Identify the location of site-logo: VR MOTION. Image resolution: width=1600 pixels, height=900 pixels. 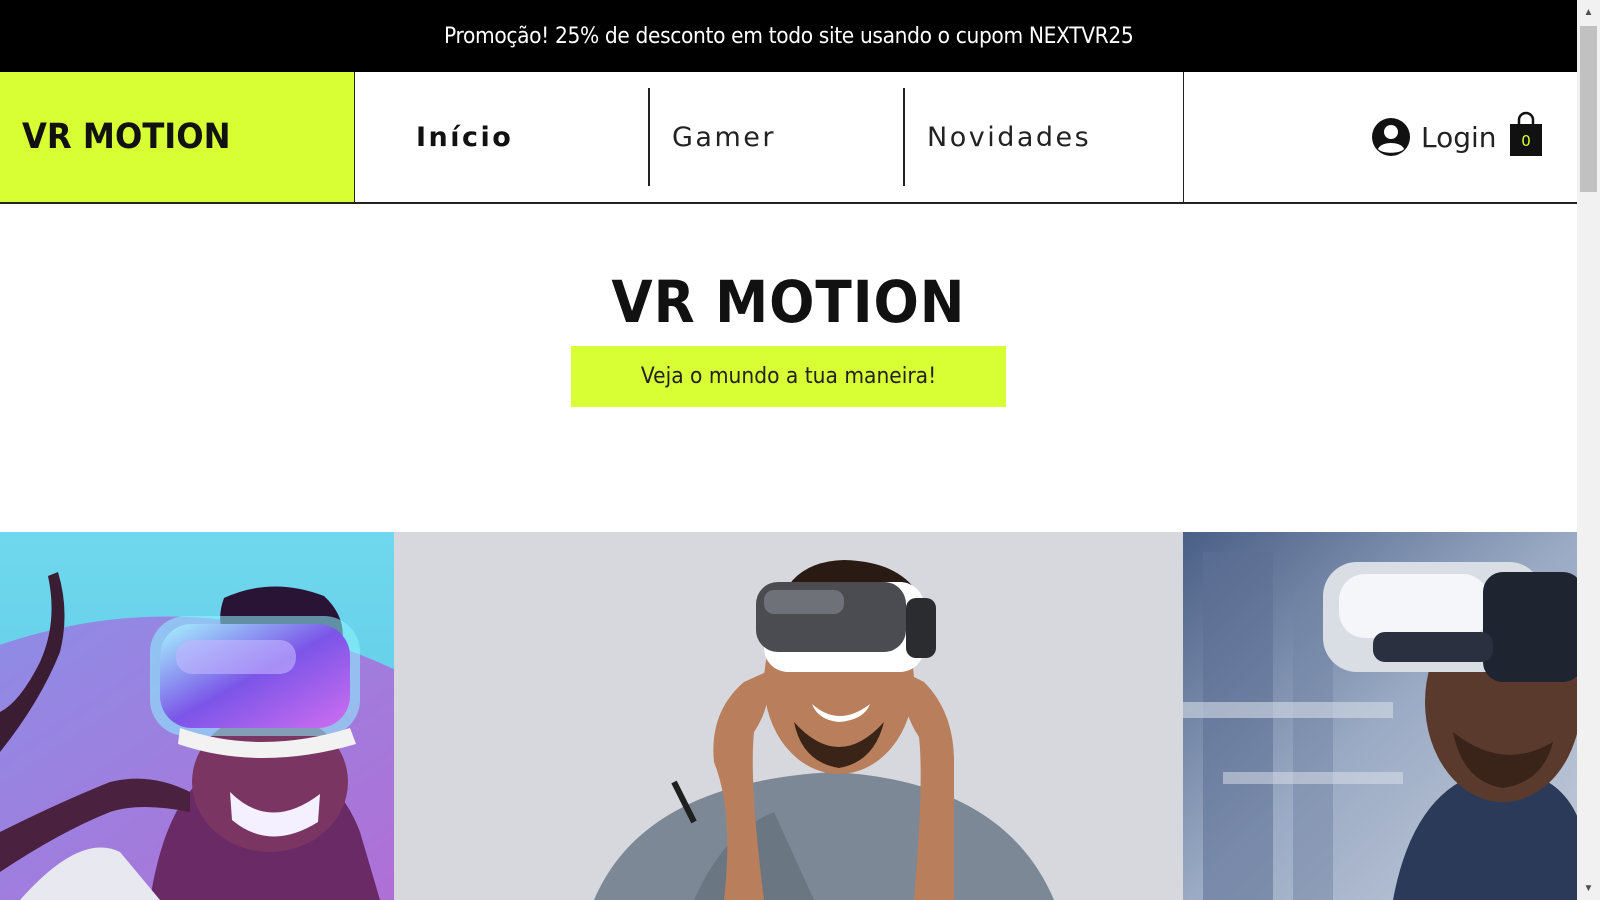
(177, 137).